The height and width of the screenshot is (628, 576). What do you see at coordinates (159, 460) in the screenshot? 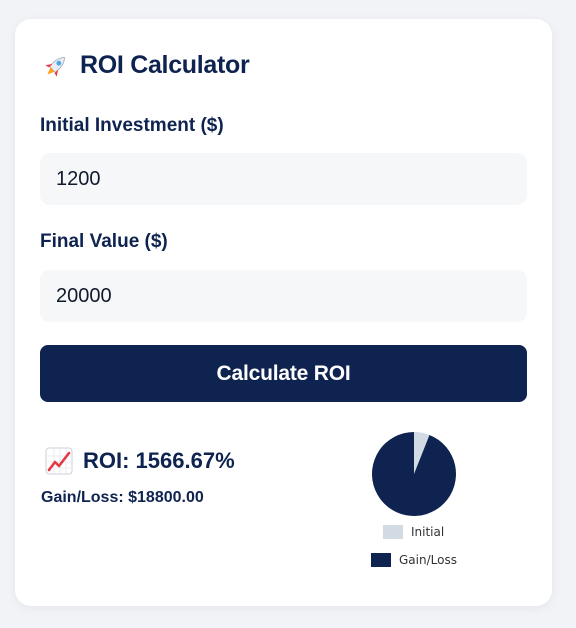
I see `roi-value: ROI: 1566.67%` at bounding box center [159, 460].